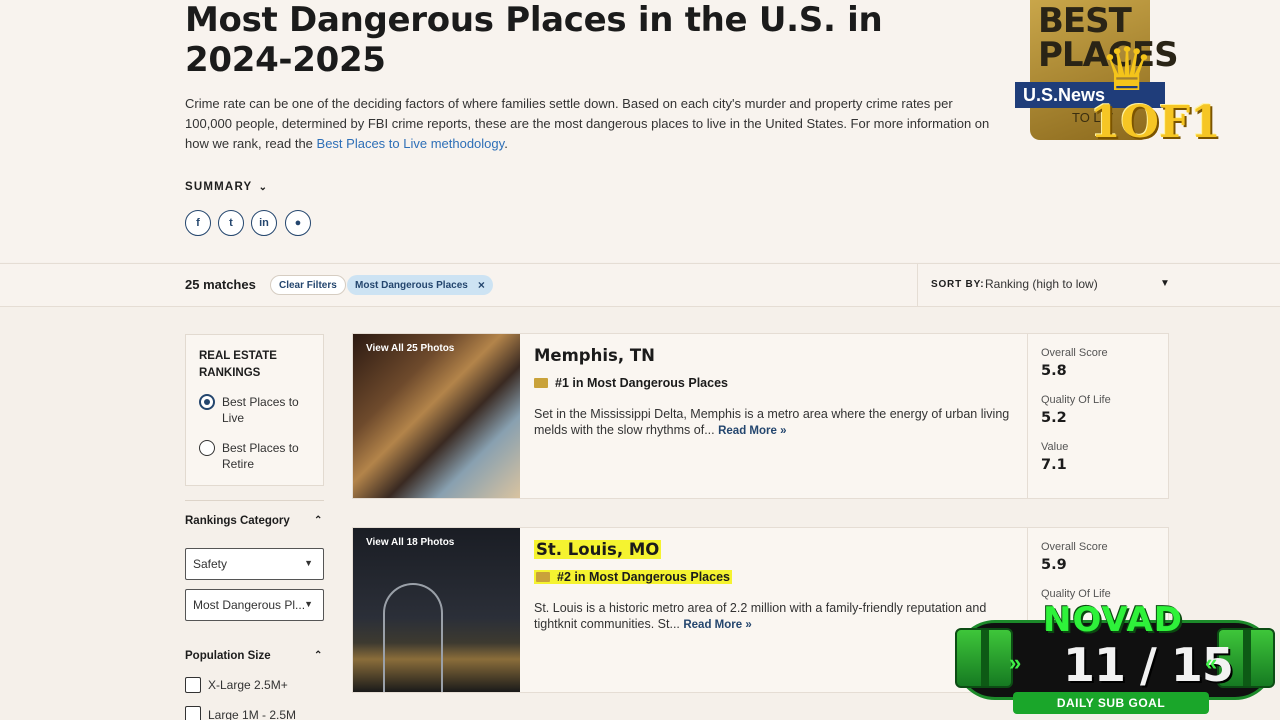 This screenshot has height=720, width=1280. I want to click on match-count: 25 matches, so click(220, 284).